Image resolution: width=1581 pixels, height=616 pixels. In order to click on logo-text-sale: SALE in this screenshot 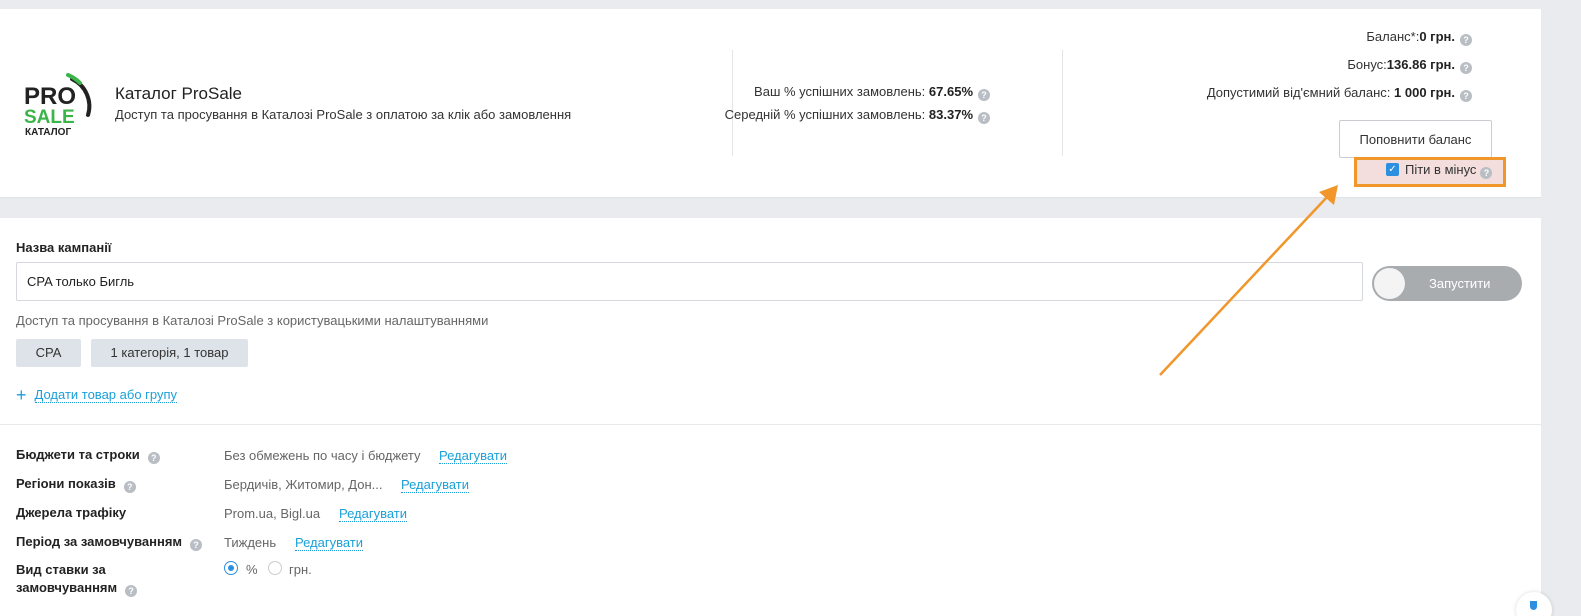, I will do `click(49, 117)`.